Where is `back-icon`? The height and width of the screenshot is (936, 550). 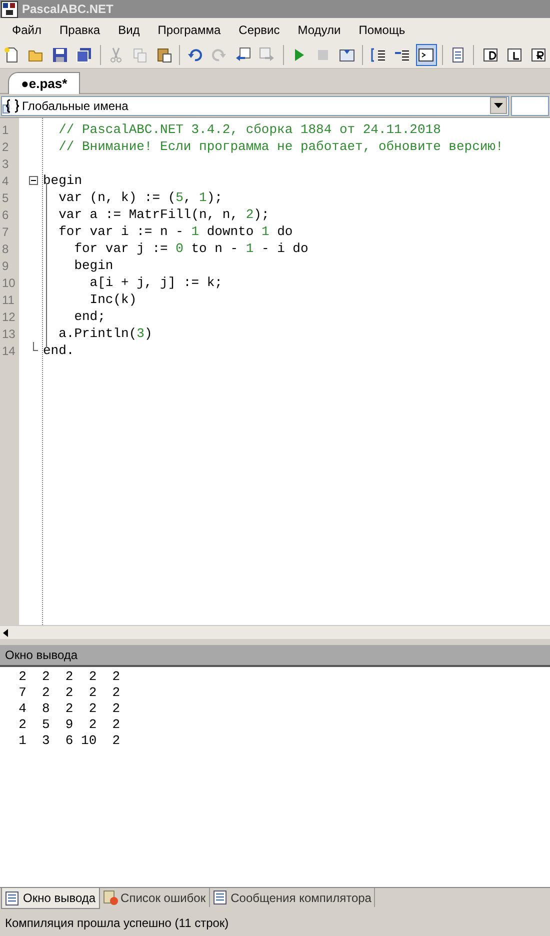 back-icon is located at coordinates (243, 55).